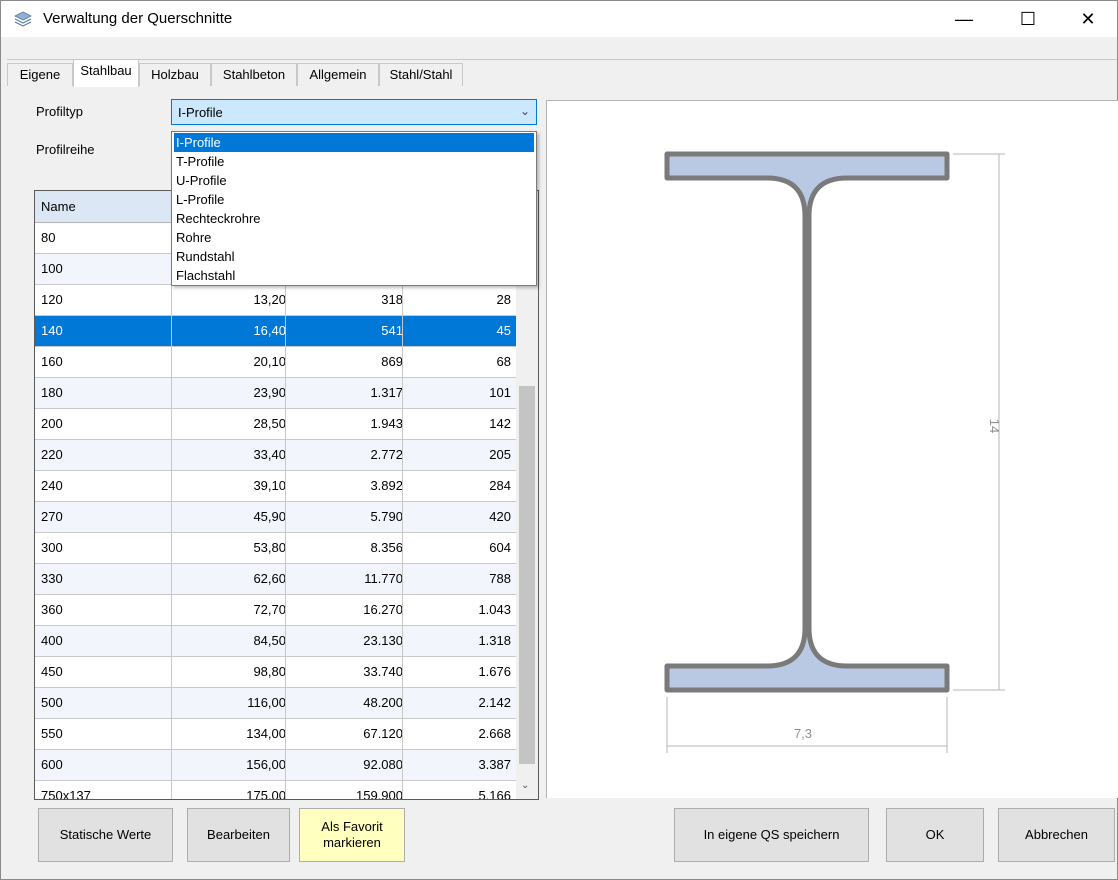 This screenshot has width=1118, height=880. I want to click on table-cell: 160, so click(52, 361).